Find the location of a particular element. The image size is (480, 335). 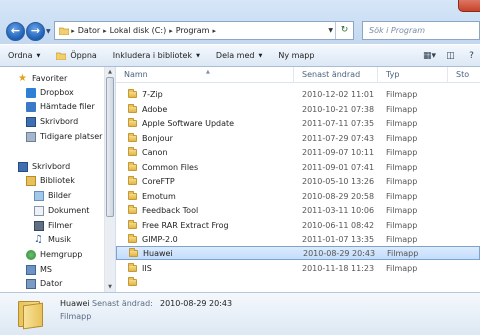

nav-desktop-favorite: Skrivbord is located at coordinates (52, 121).